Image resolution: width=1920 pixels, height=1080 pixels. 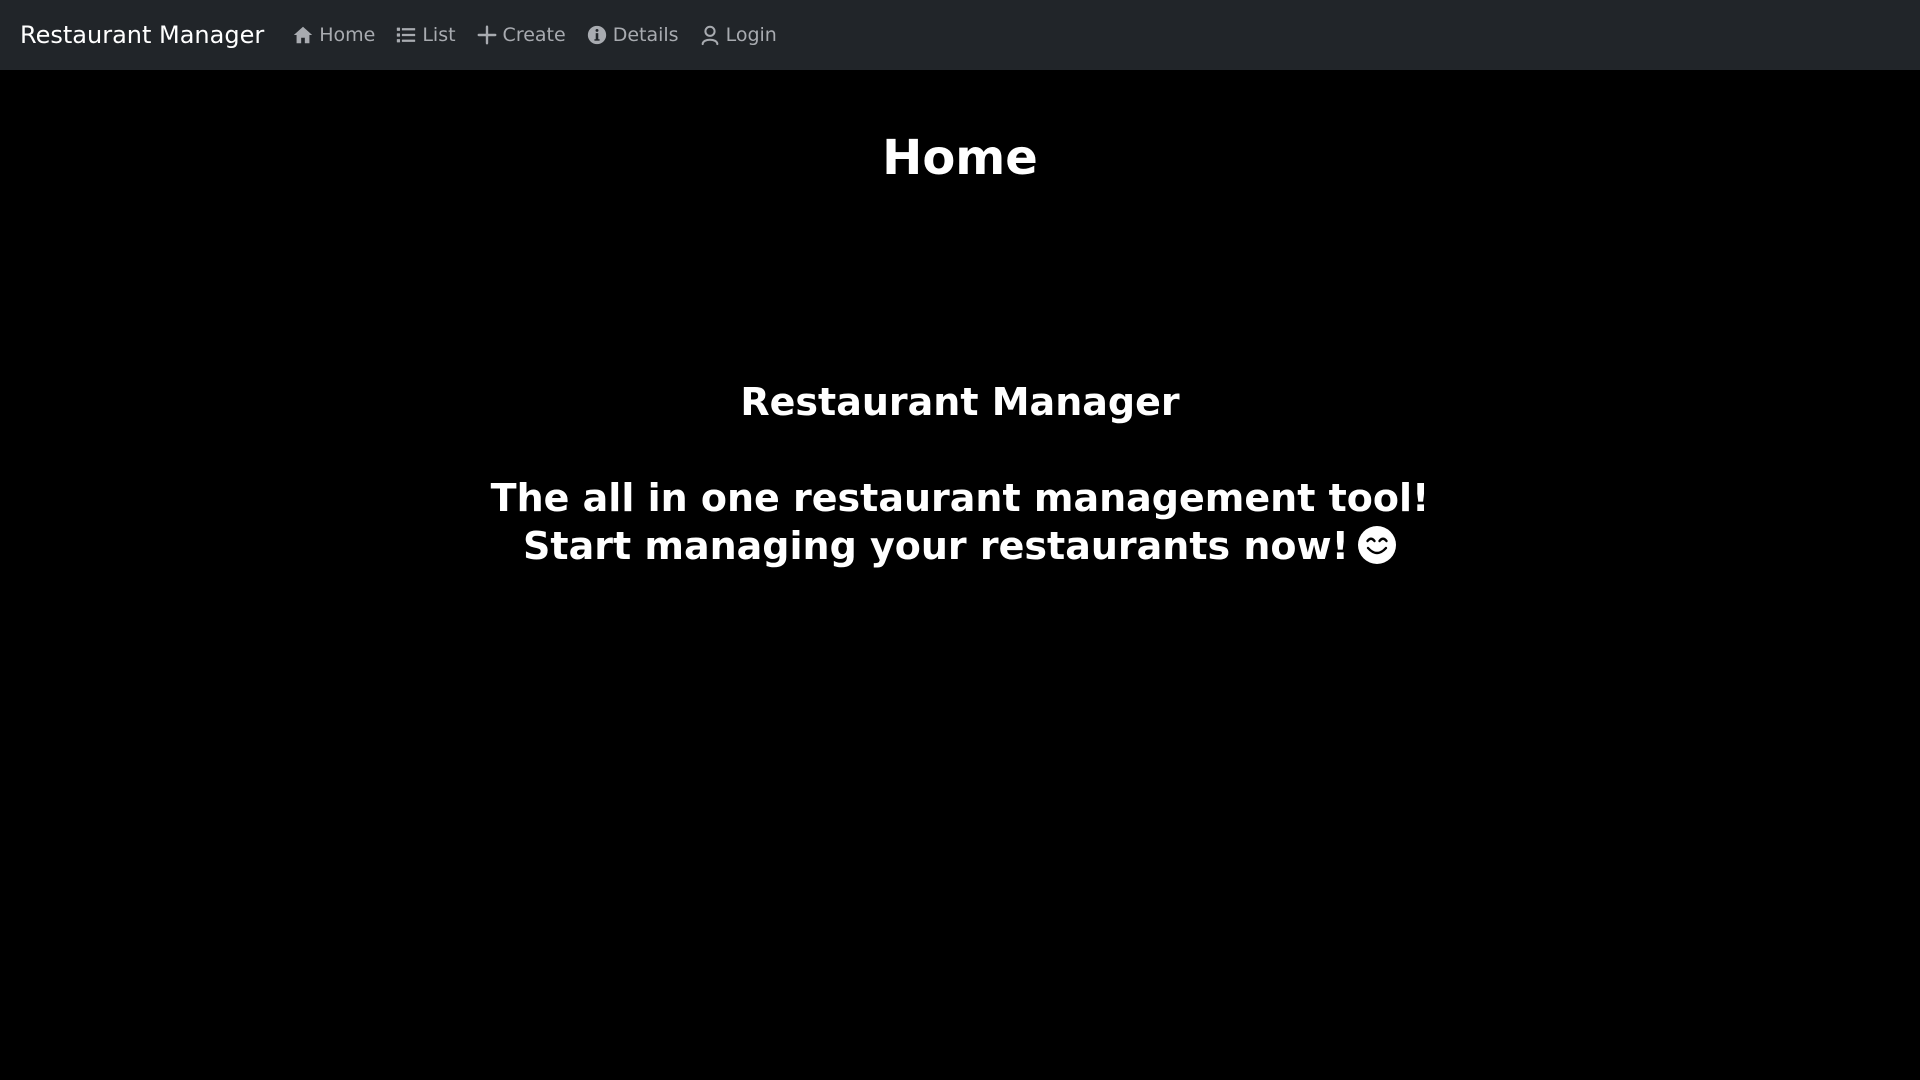 I want to click on info-icon, so click(x=597, y=35).